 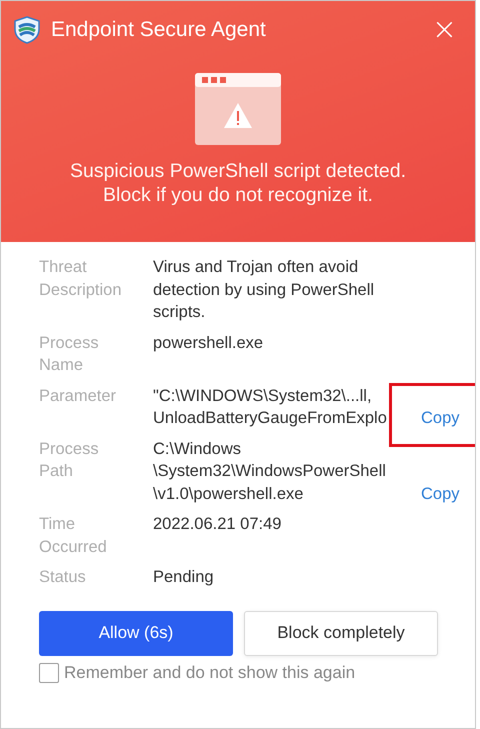 What do you see at coordinates (238, 109) in the screenshot?
I see `browser-warning-icon` at bounding box center [238, 109].